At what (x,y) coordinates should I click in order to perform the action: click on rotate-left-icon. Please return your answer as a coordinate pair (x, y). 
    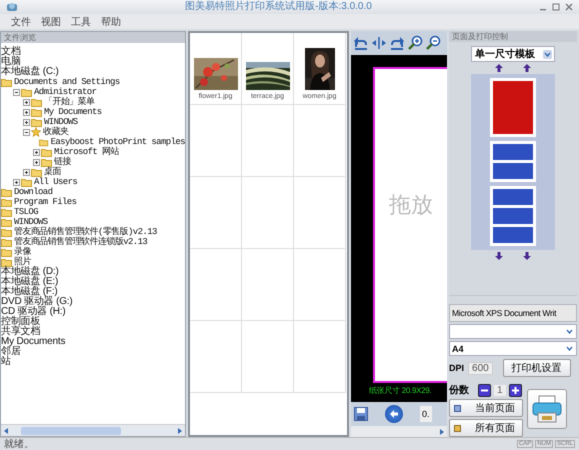
    Looking at the image, I should click on (361, 43).